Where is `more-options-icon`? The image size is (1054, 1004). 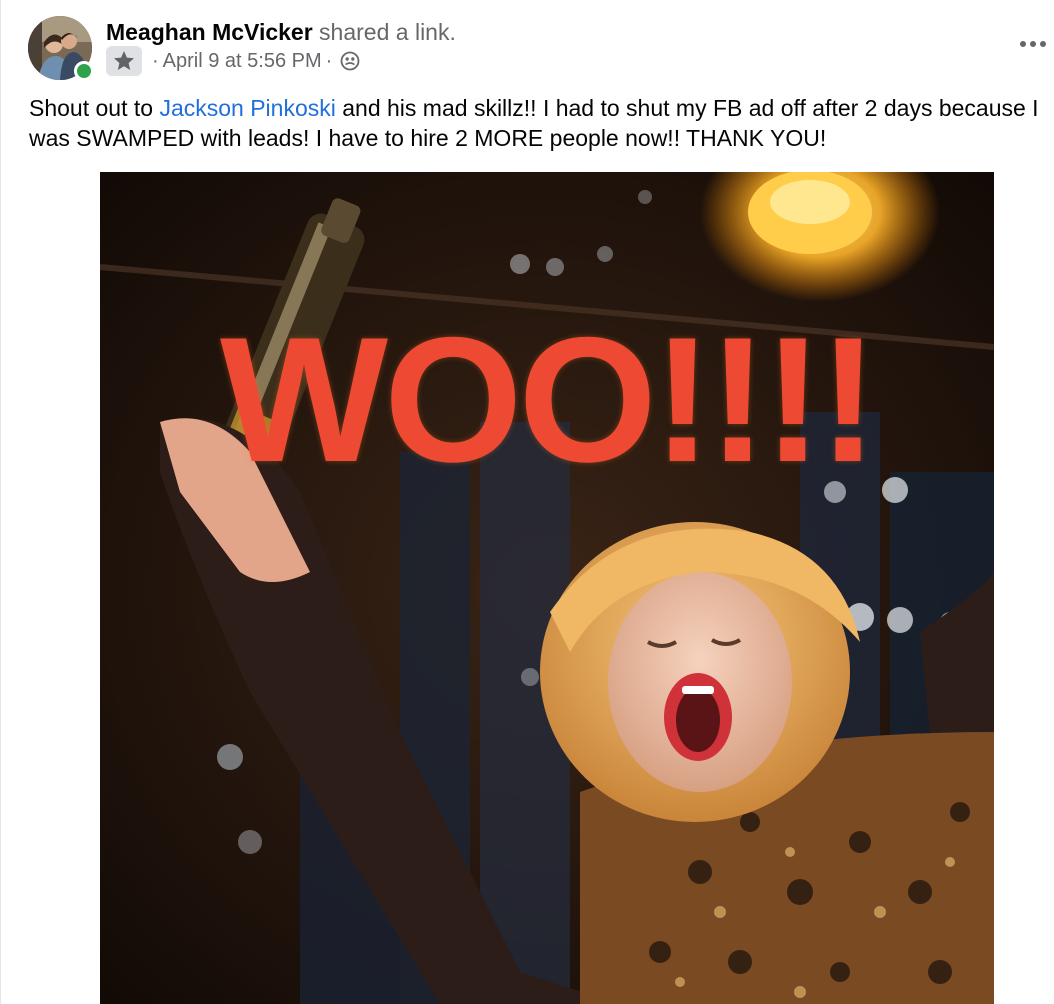 more-options-icon is located at coordinates (1033, 44).